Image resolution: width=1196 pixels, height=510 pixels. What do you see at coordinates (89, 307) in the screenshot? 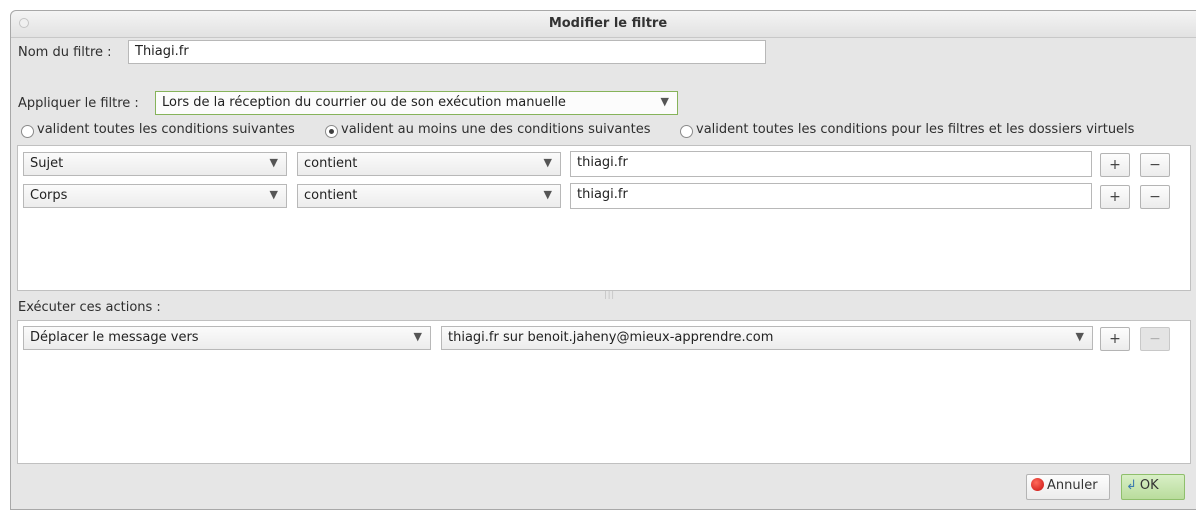
I see `actions-label: Exécuter ces actions :` at bounding box center [89, 307].